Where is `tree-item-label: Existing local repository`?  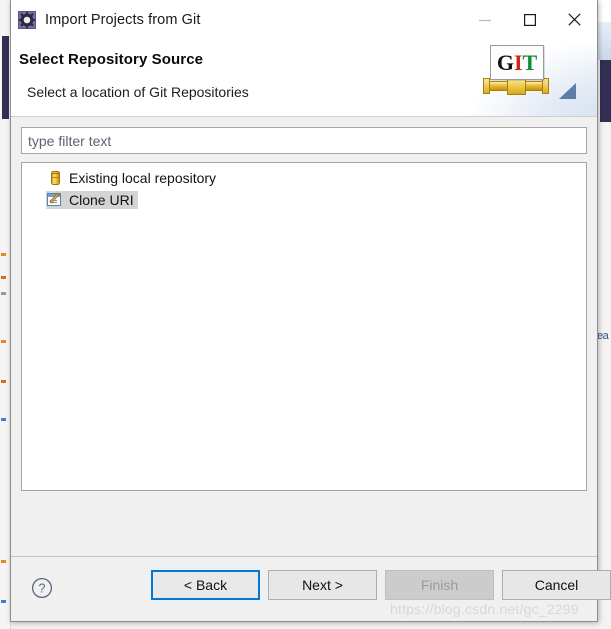 tree-item-label: Existing local repository is located at coordinates (143, 178).